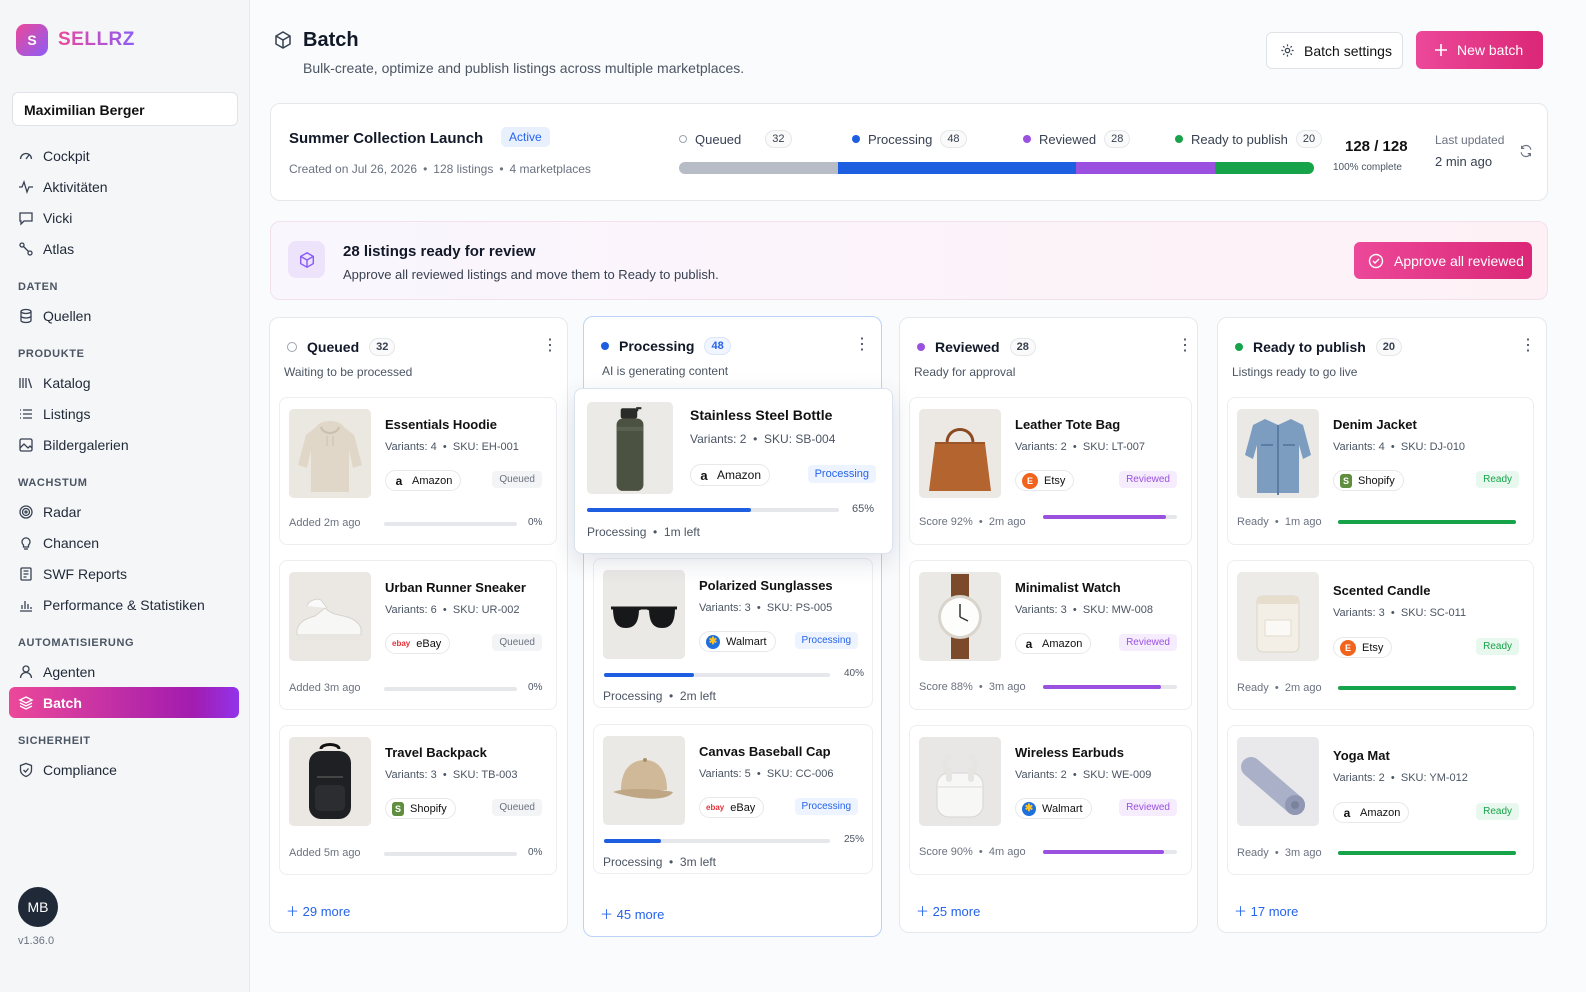 This screenshot has height=992, width=1586. Describe the element at coordinates (856, 139) in the screenshot. I see `processing-dot` at that location.